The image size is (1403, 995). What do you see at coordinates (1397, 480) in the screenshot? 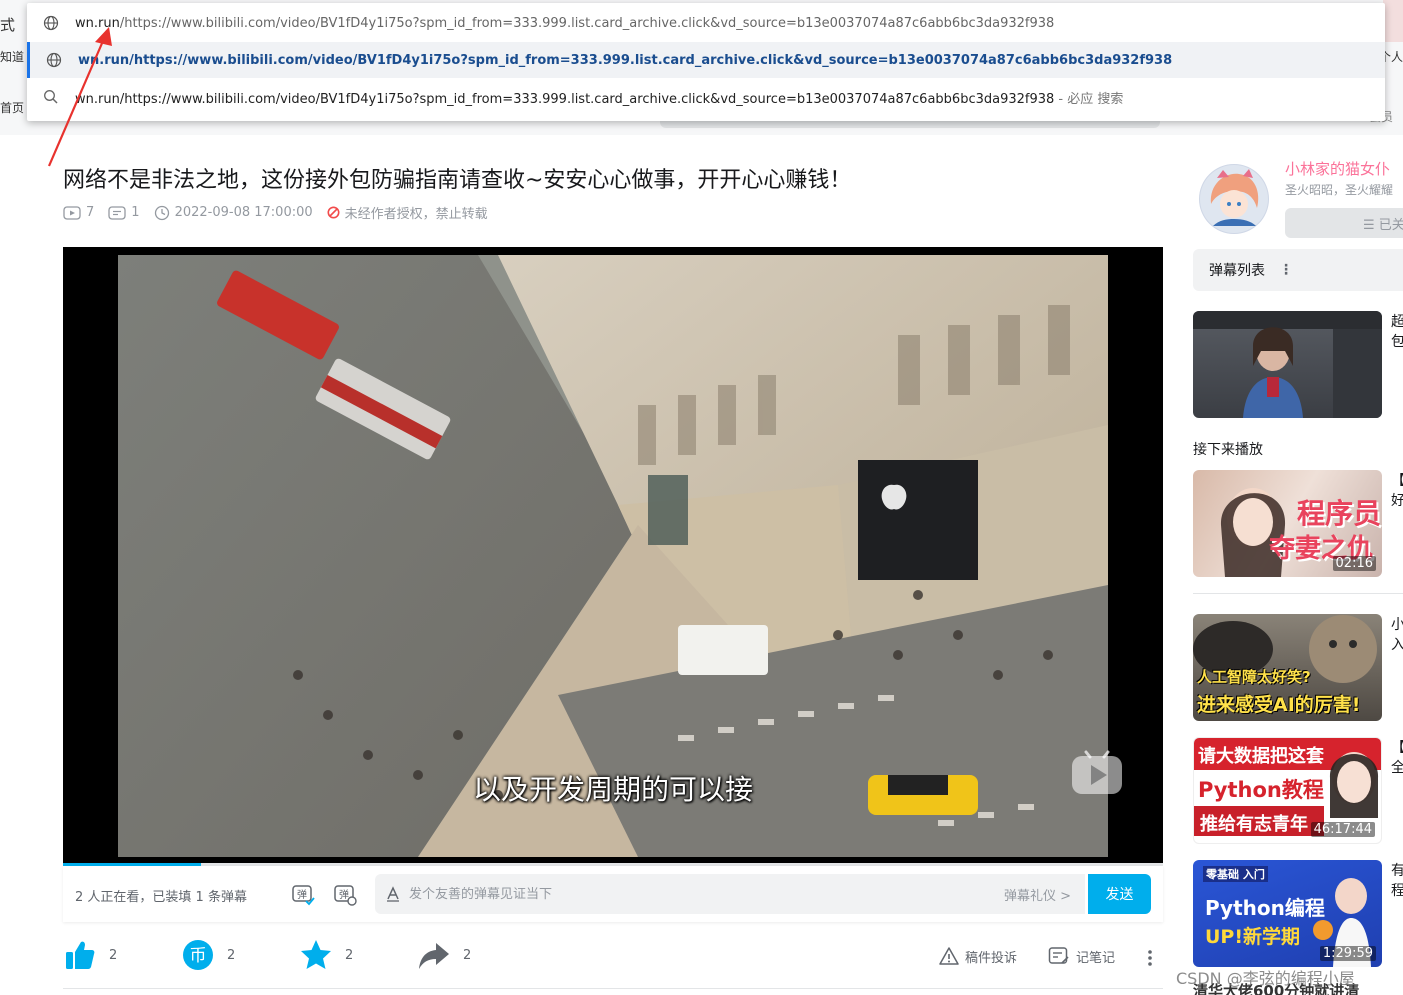
I see `video-card-title: 【I` at bounding box center [1397, 480].